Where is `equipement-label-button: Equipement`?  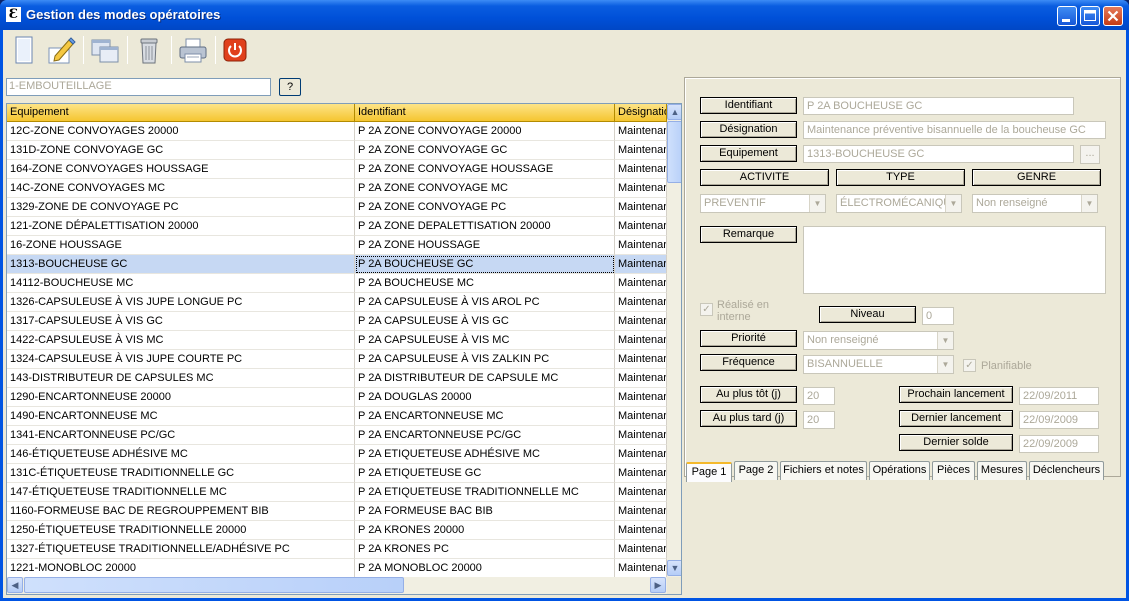
equipement-label-button: Equipement is located at coordinates (748, 153).